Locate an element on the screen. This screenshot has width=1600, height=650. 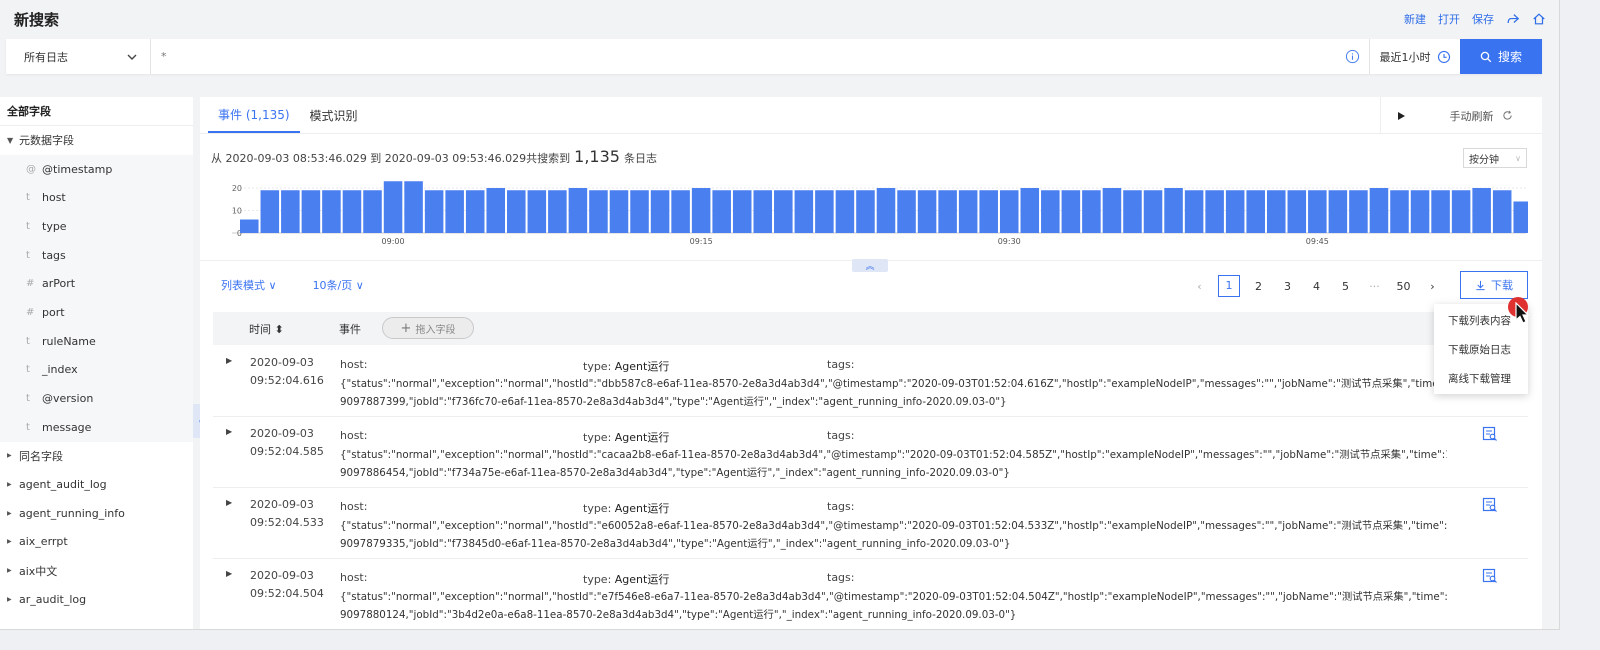
home-icon is located at coordinates (1539, 19).